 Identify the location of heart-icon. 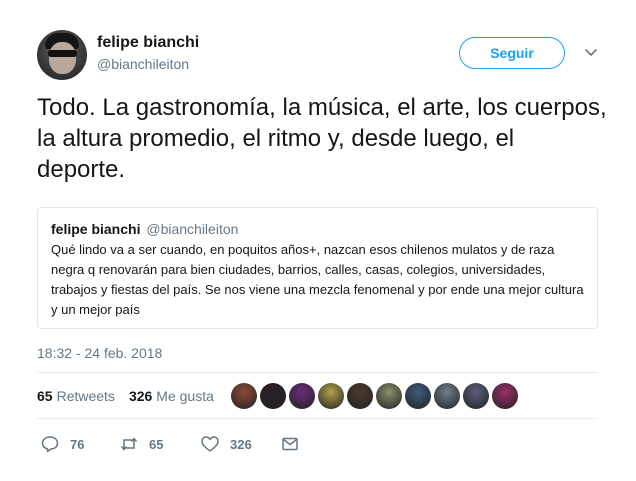
(210, 444).